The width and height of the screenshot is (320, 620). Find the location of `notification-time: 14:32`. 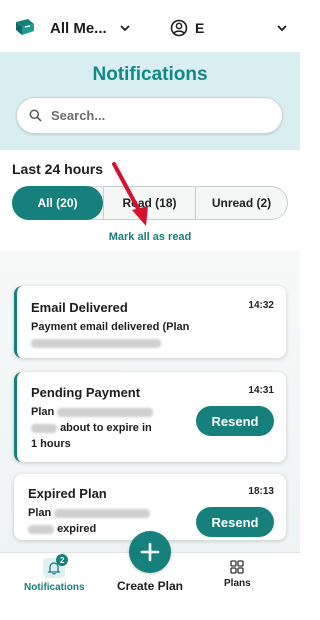

notification-time: 14:32 is located at coordinates (261, 305).